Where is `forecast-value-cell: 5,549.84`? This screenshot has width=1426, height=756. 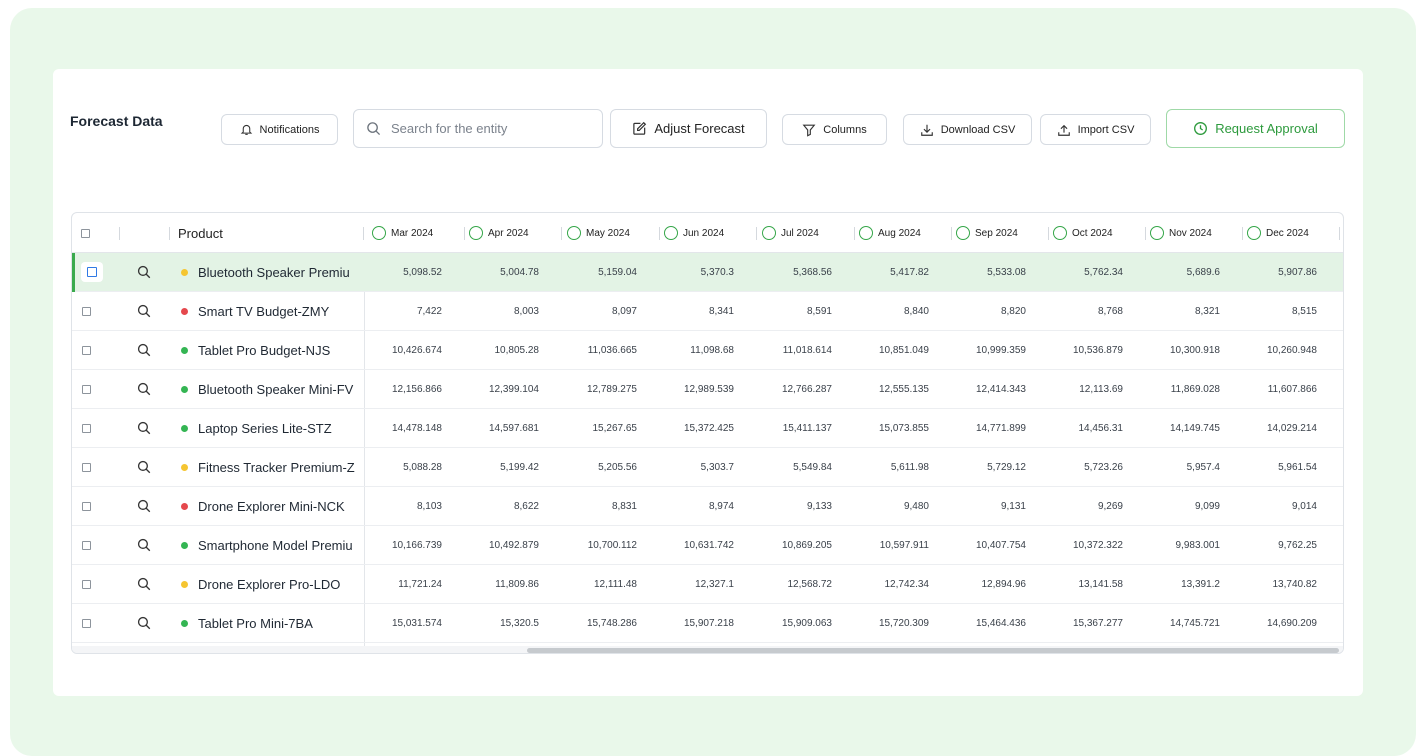
forecast-value-cell: 5,549.84 is located at coordinates (783, 467).